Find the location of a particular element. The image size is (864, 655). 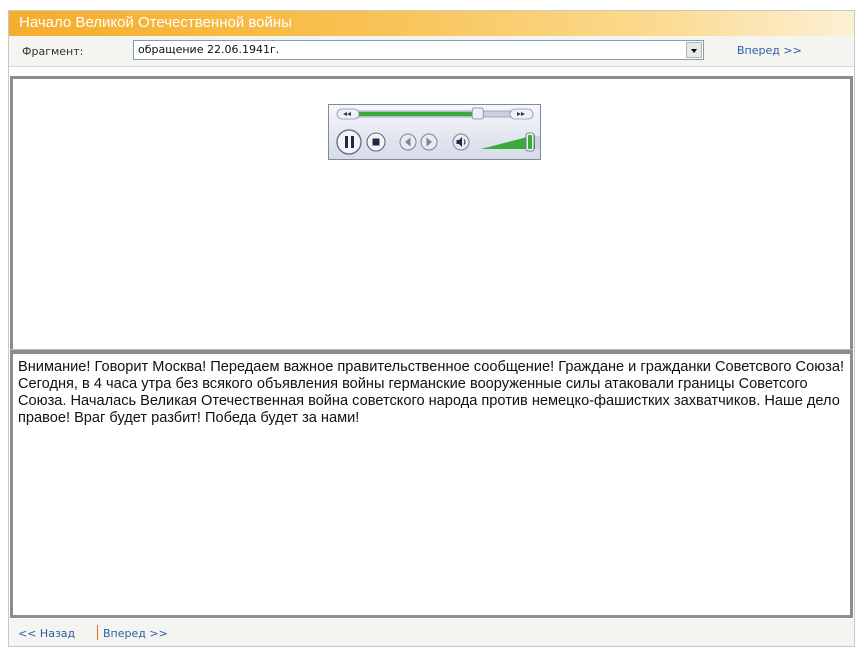

fragment-select: обращение 22.06.1941г. is located at coordinates (418, 50).